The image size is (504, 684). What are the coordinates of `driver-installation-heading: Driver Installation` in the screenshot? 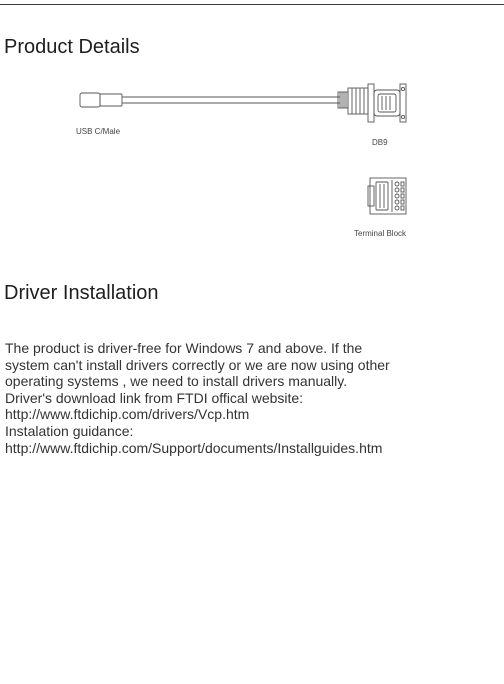 It's located at (81, 293).